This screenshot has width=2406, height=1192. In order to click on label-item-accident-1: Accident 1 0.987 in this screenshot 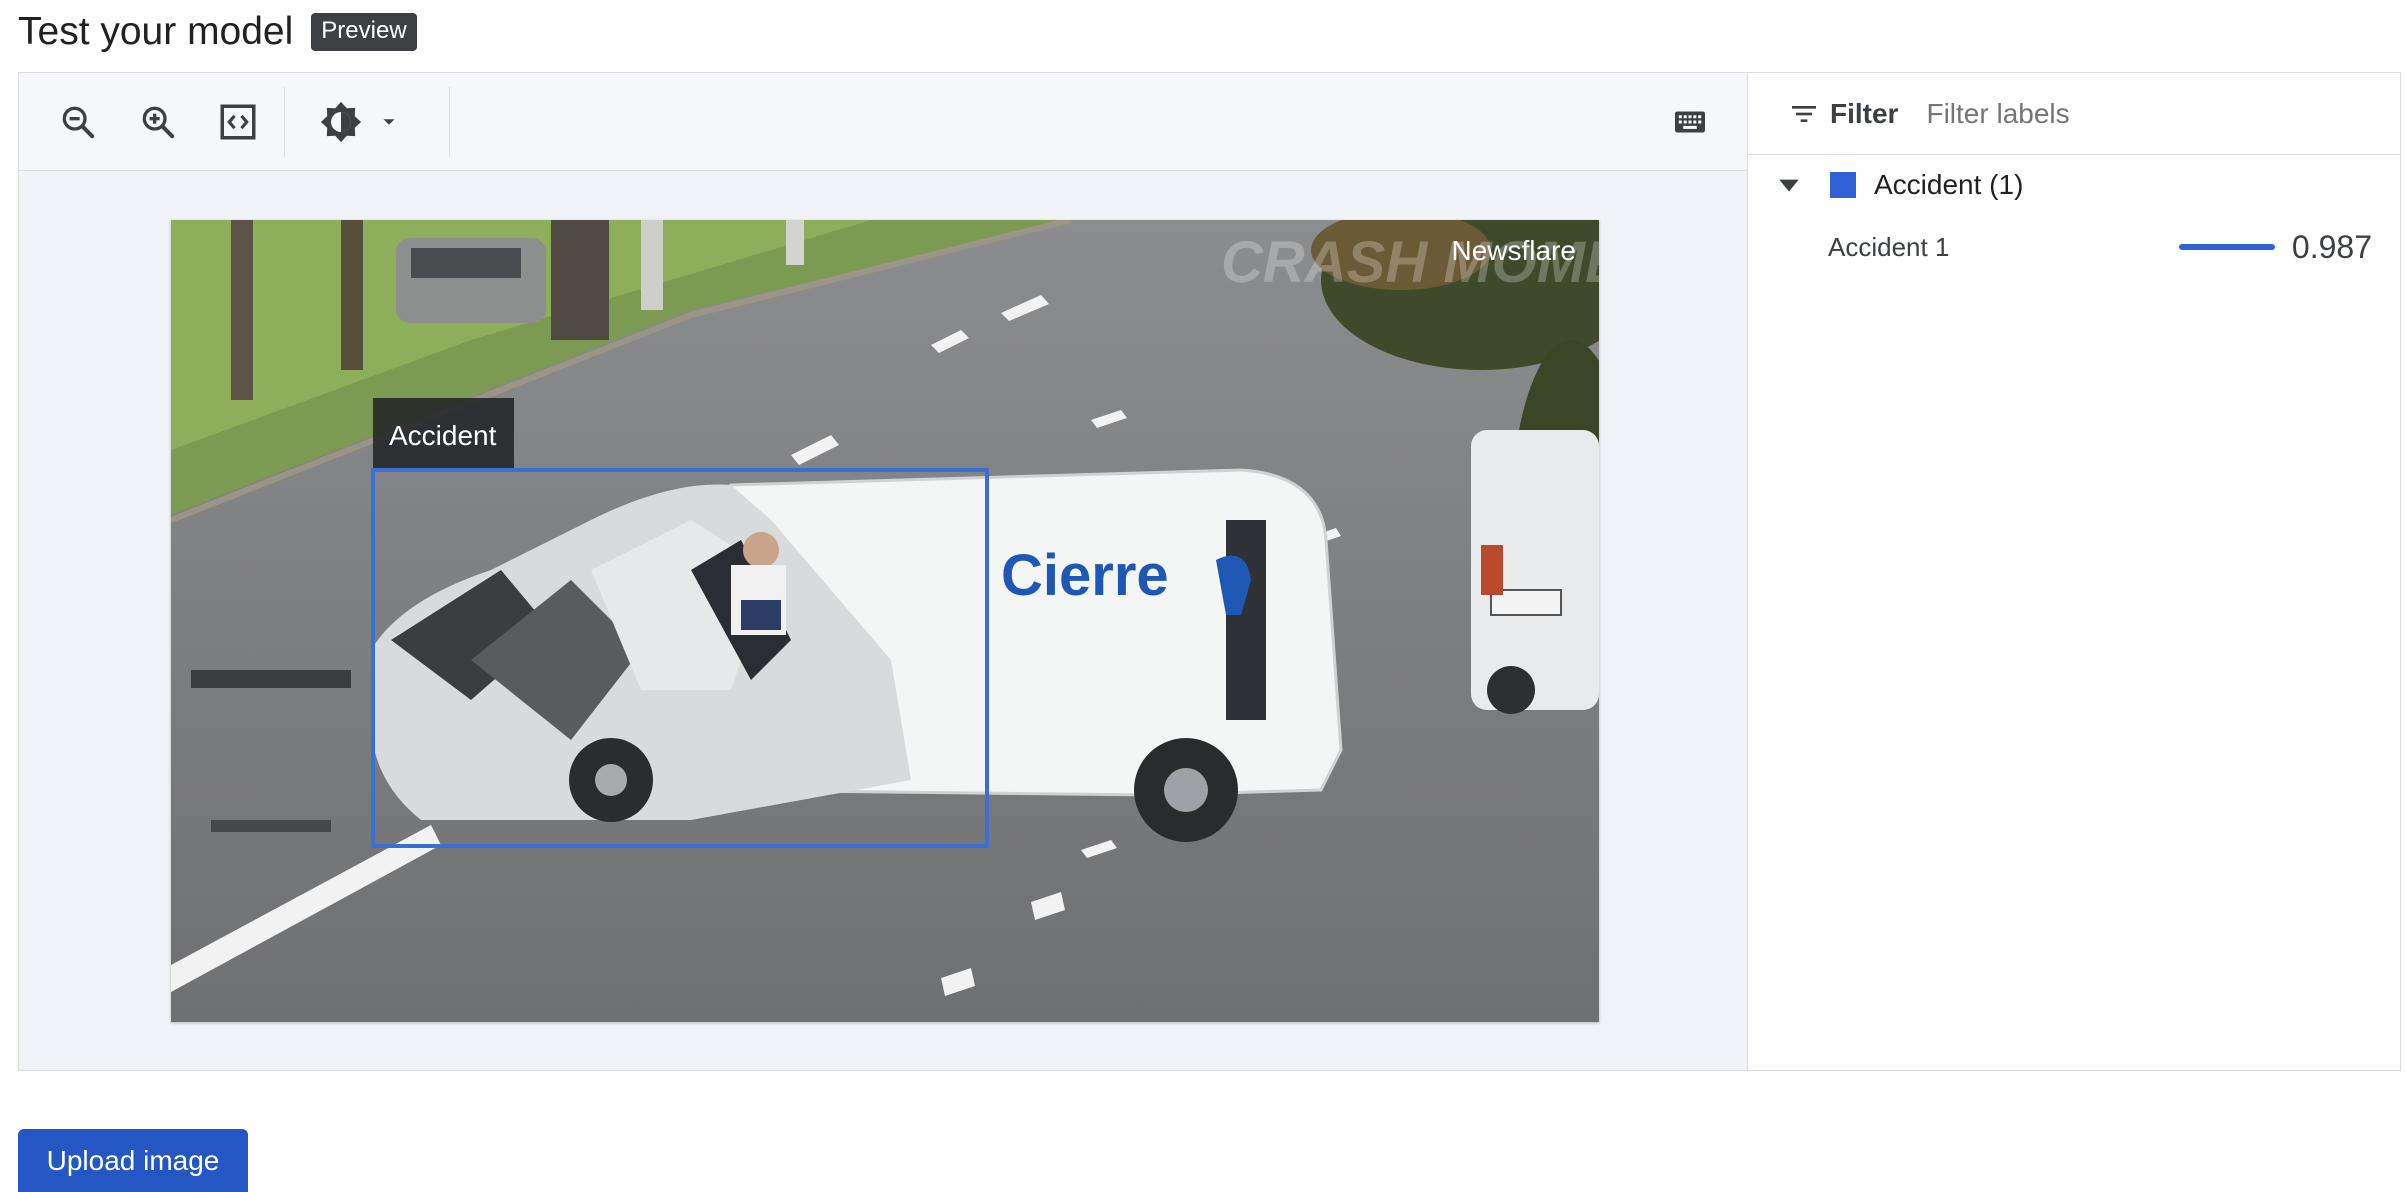, I will do `click(2074, 247)`.